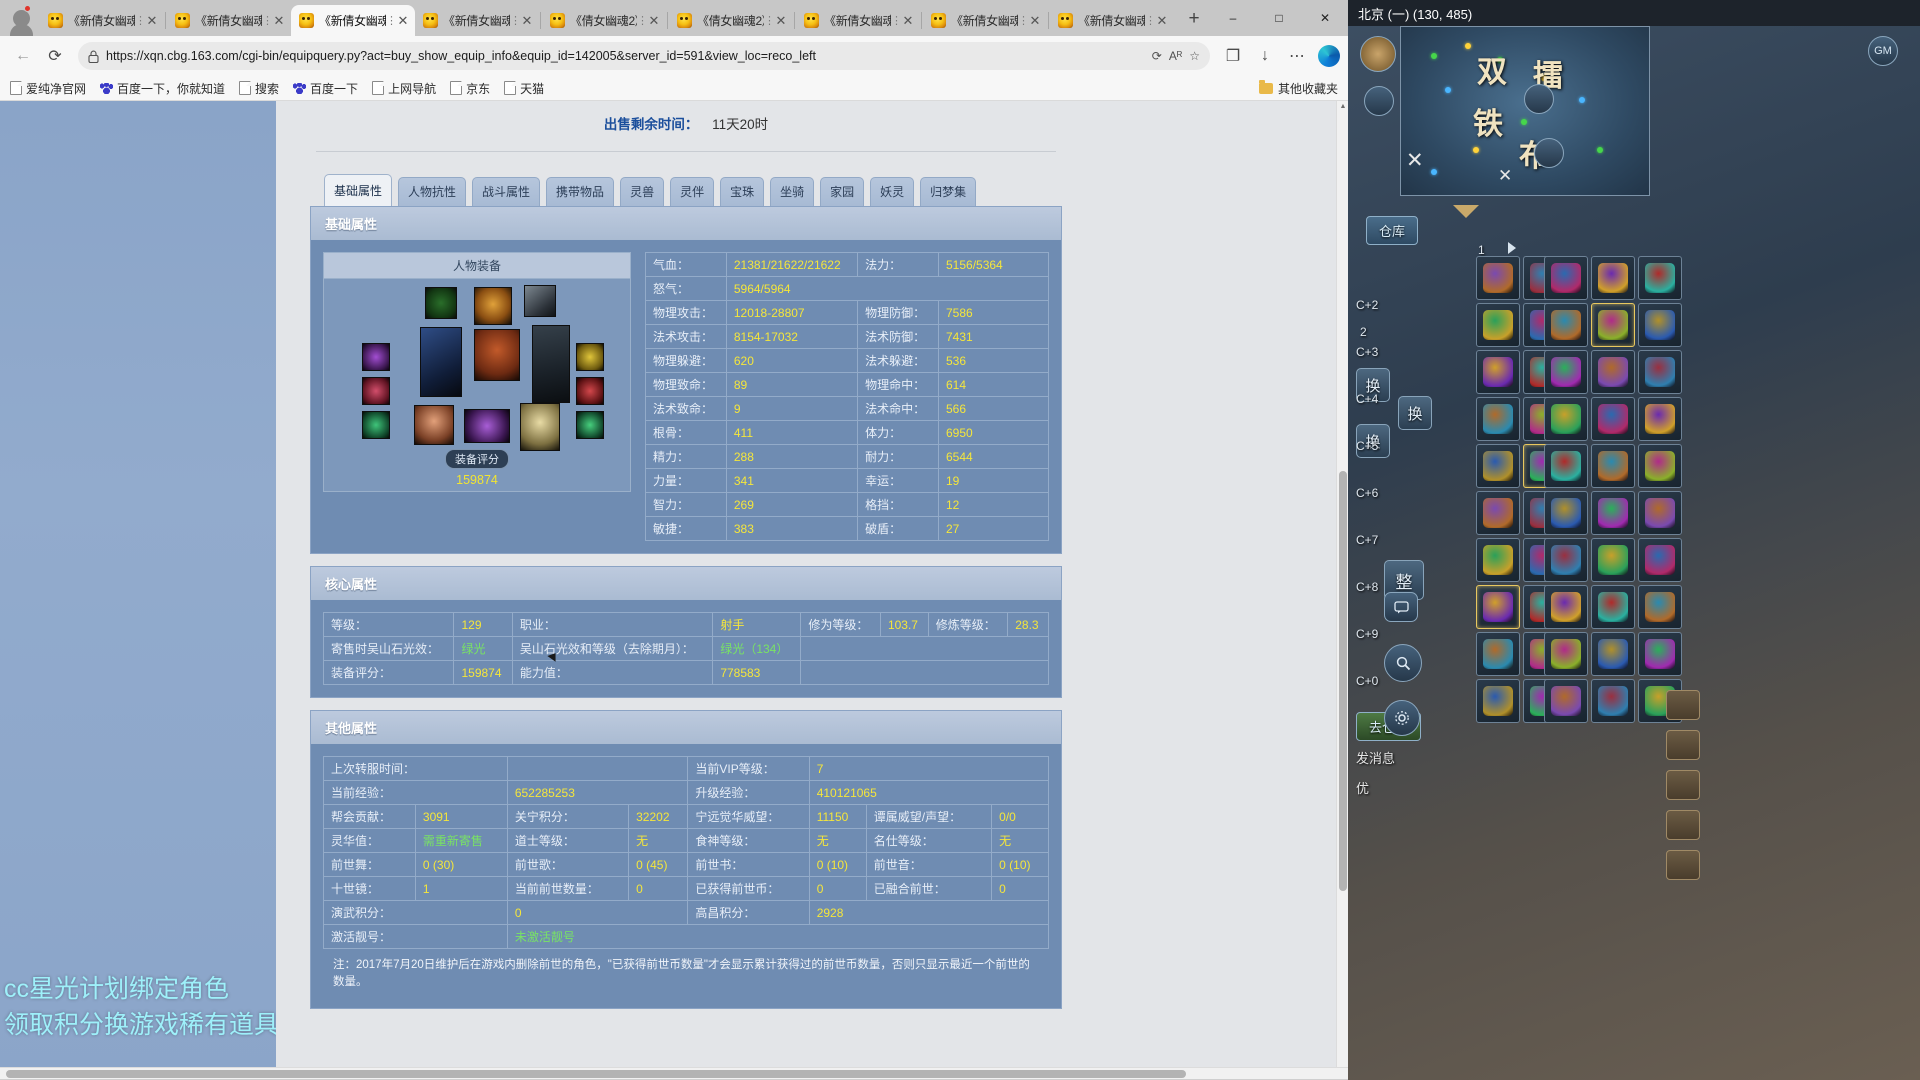  Describe the element at coordinates (596, 1074) in the screenshot. I see `horizontal-scroll-thumb` at that location.